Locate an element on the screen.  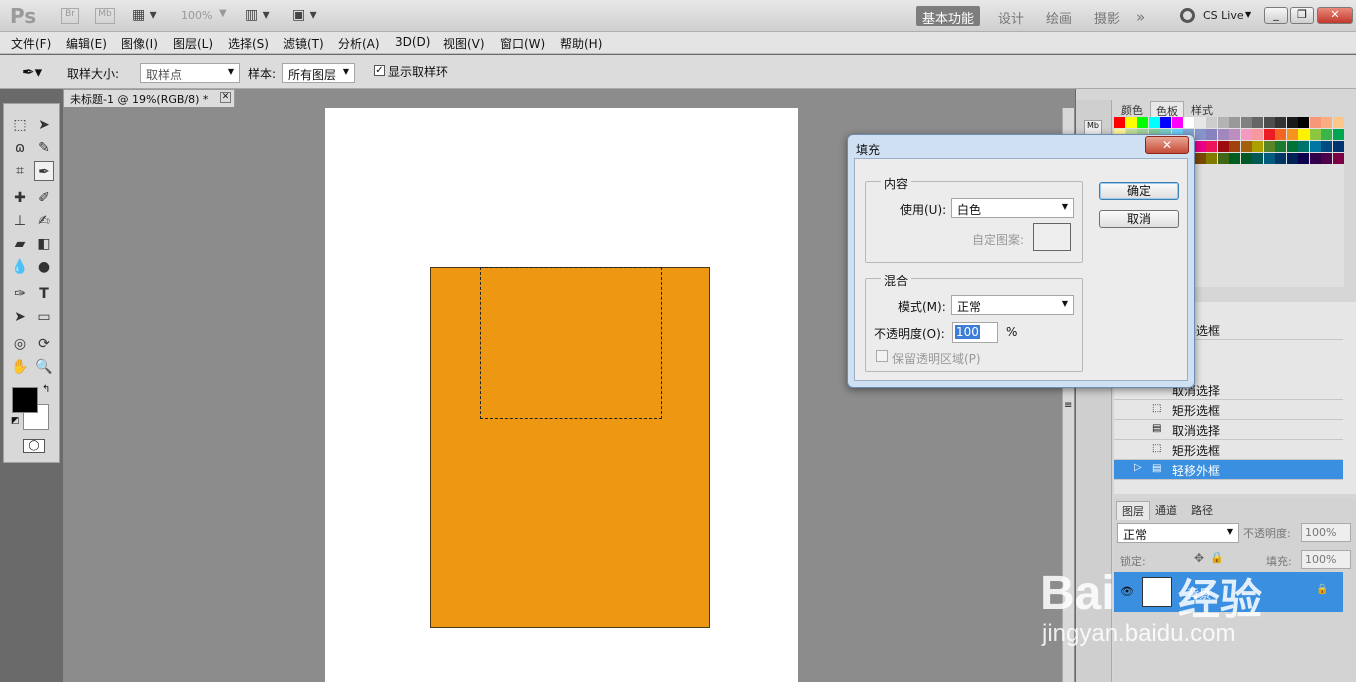
history-item-current: ▷ ▤ 轻移外框 is located at coordinates (1228, 470).